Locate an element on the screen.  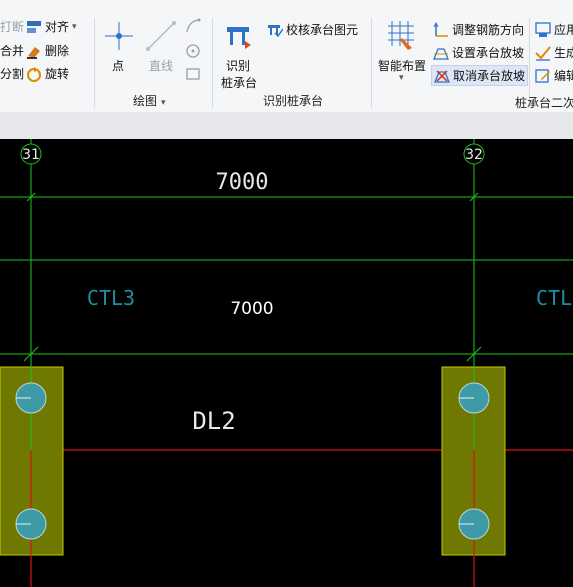
identify-group-label: 识别桩承台 is located at coordinates (293, 101).